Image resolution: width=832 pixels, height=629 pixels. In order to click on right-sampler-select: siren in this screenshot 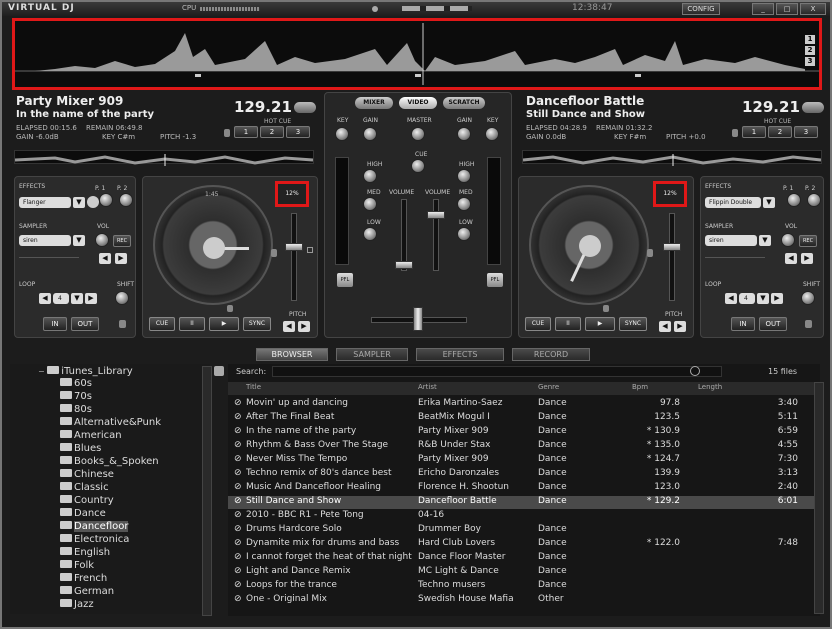, I will do `click(731, 240)`.